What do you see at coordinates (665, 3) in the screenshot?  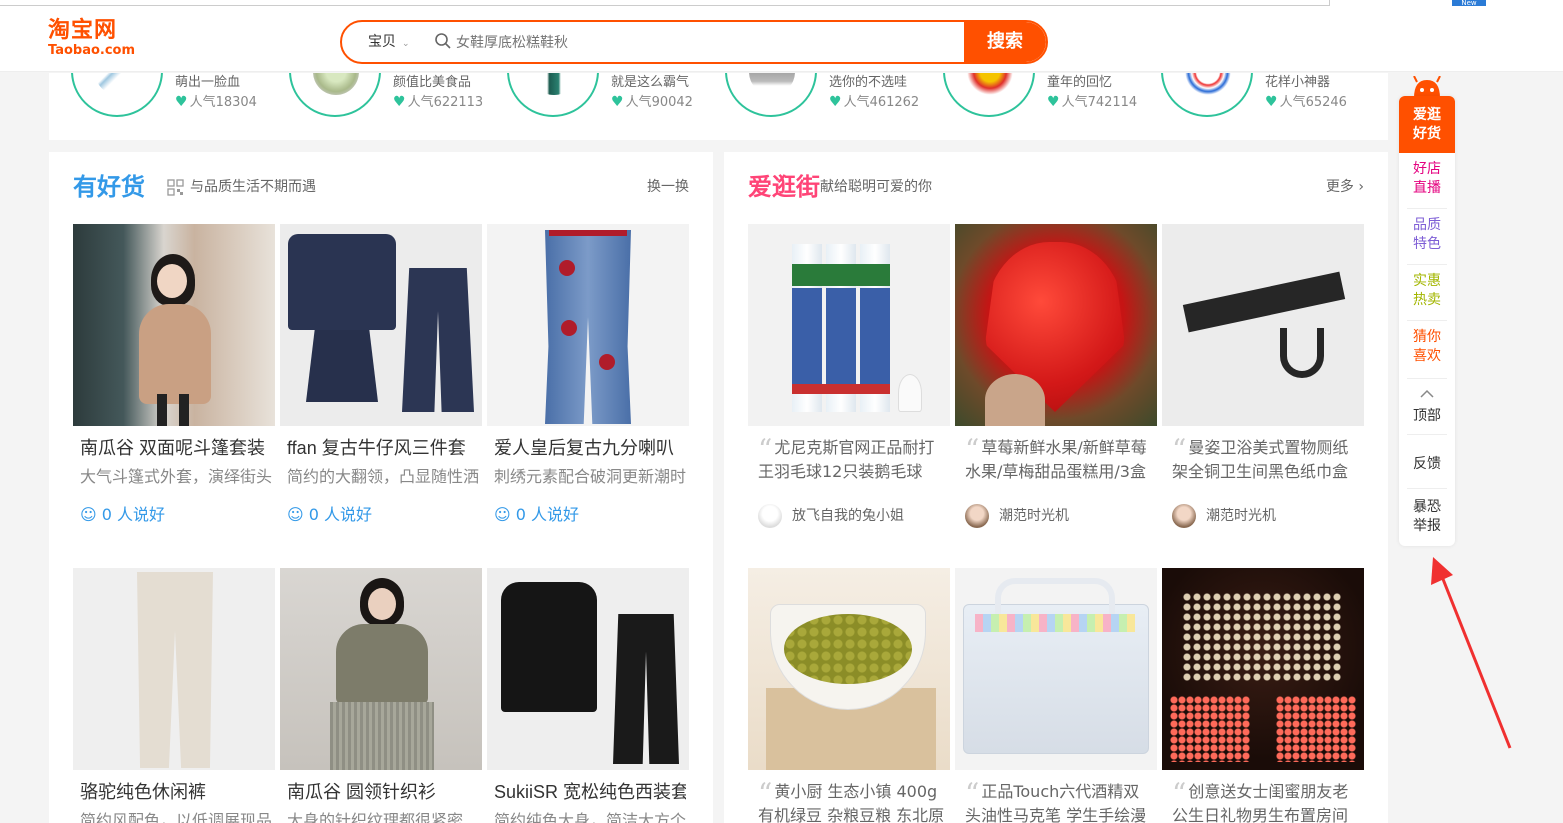 I see `chrome-edge` at bounding box center [665, 3].